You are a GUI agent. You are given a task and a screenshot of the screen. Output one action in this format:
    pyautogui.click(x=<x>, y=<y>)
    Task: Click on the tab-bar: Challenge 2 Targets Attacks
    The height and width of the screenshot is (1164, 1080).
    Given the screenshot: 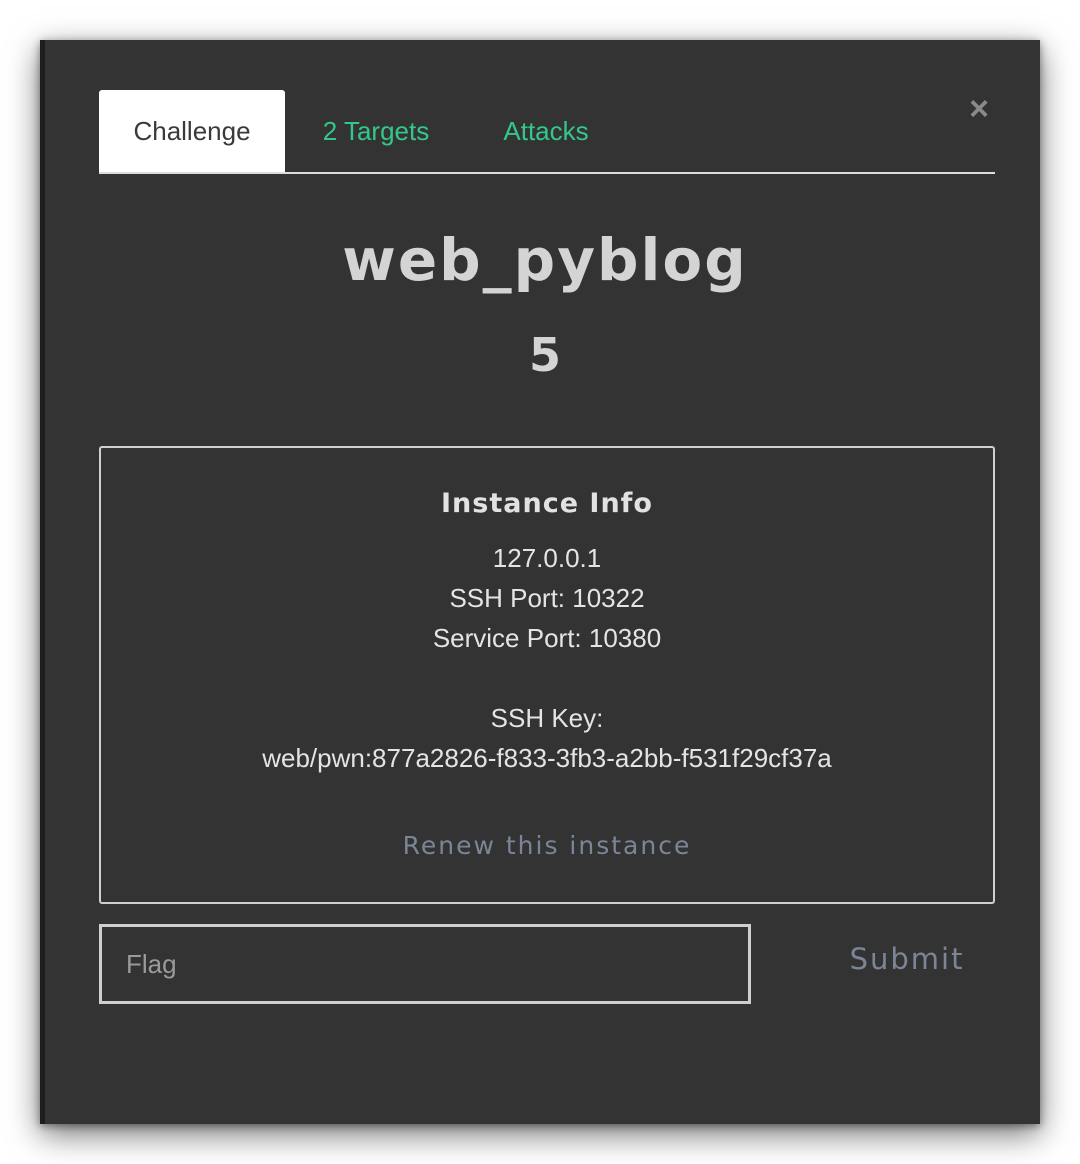 What is the action you would take?
    pyautogui.click(x=547, y=132)
    